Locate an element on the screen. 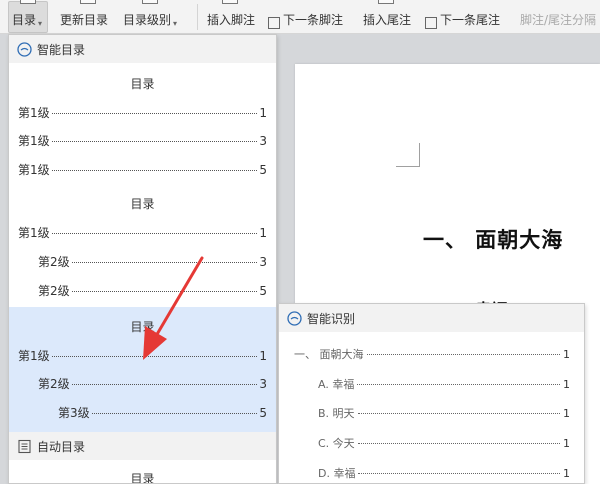 Image resolution: width=600 pixels, height=484 pixels. insert-footnote-label: 插入脚注 is located at coordinates (231, 20).